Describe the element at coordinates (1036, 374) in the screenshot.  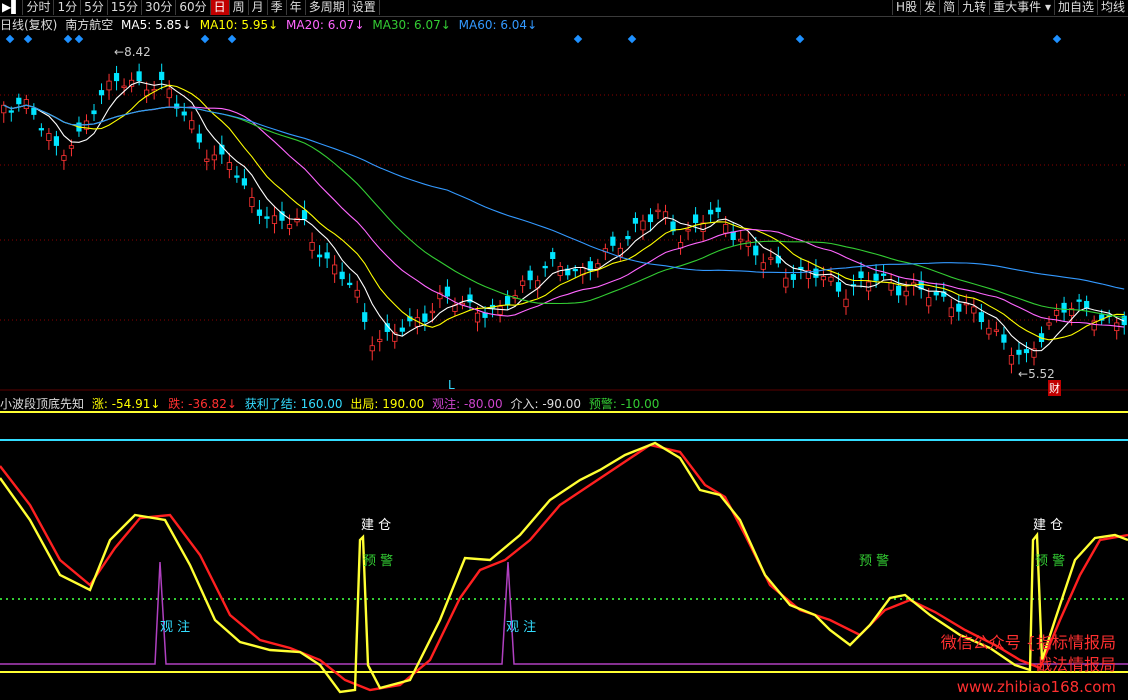
I see `low-price-label: ←5.52` at that location.